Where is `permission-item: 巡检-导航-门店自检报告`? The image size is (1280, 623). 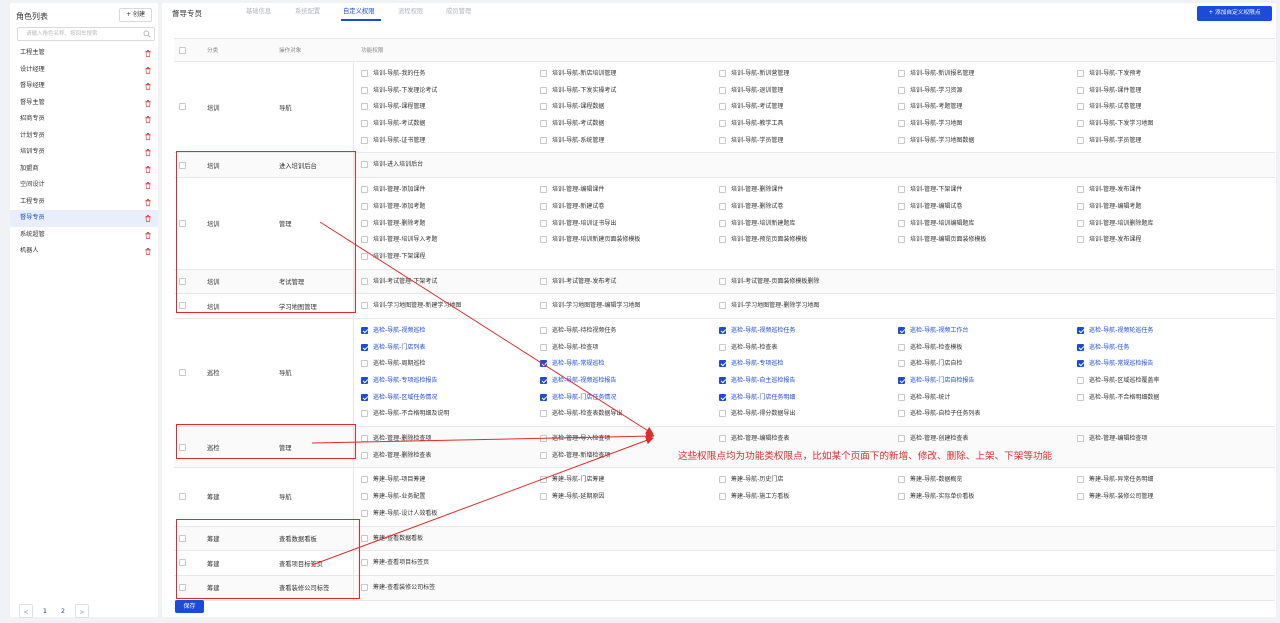 permission-item: 巡检-导航-门店自检报告 is located at coordinates (980, 381).